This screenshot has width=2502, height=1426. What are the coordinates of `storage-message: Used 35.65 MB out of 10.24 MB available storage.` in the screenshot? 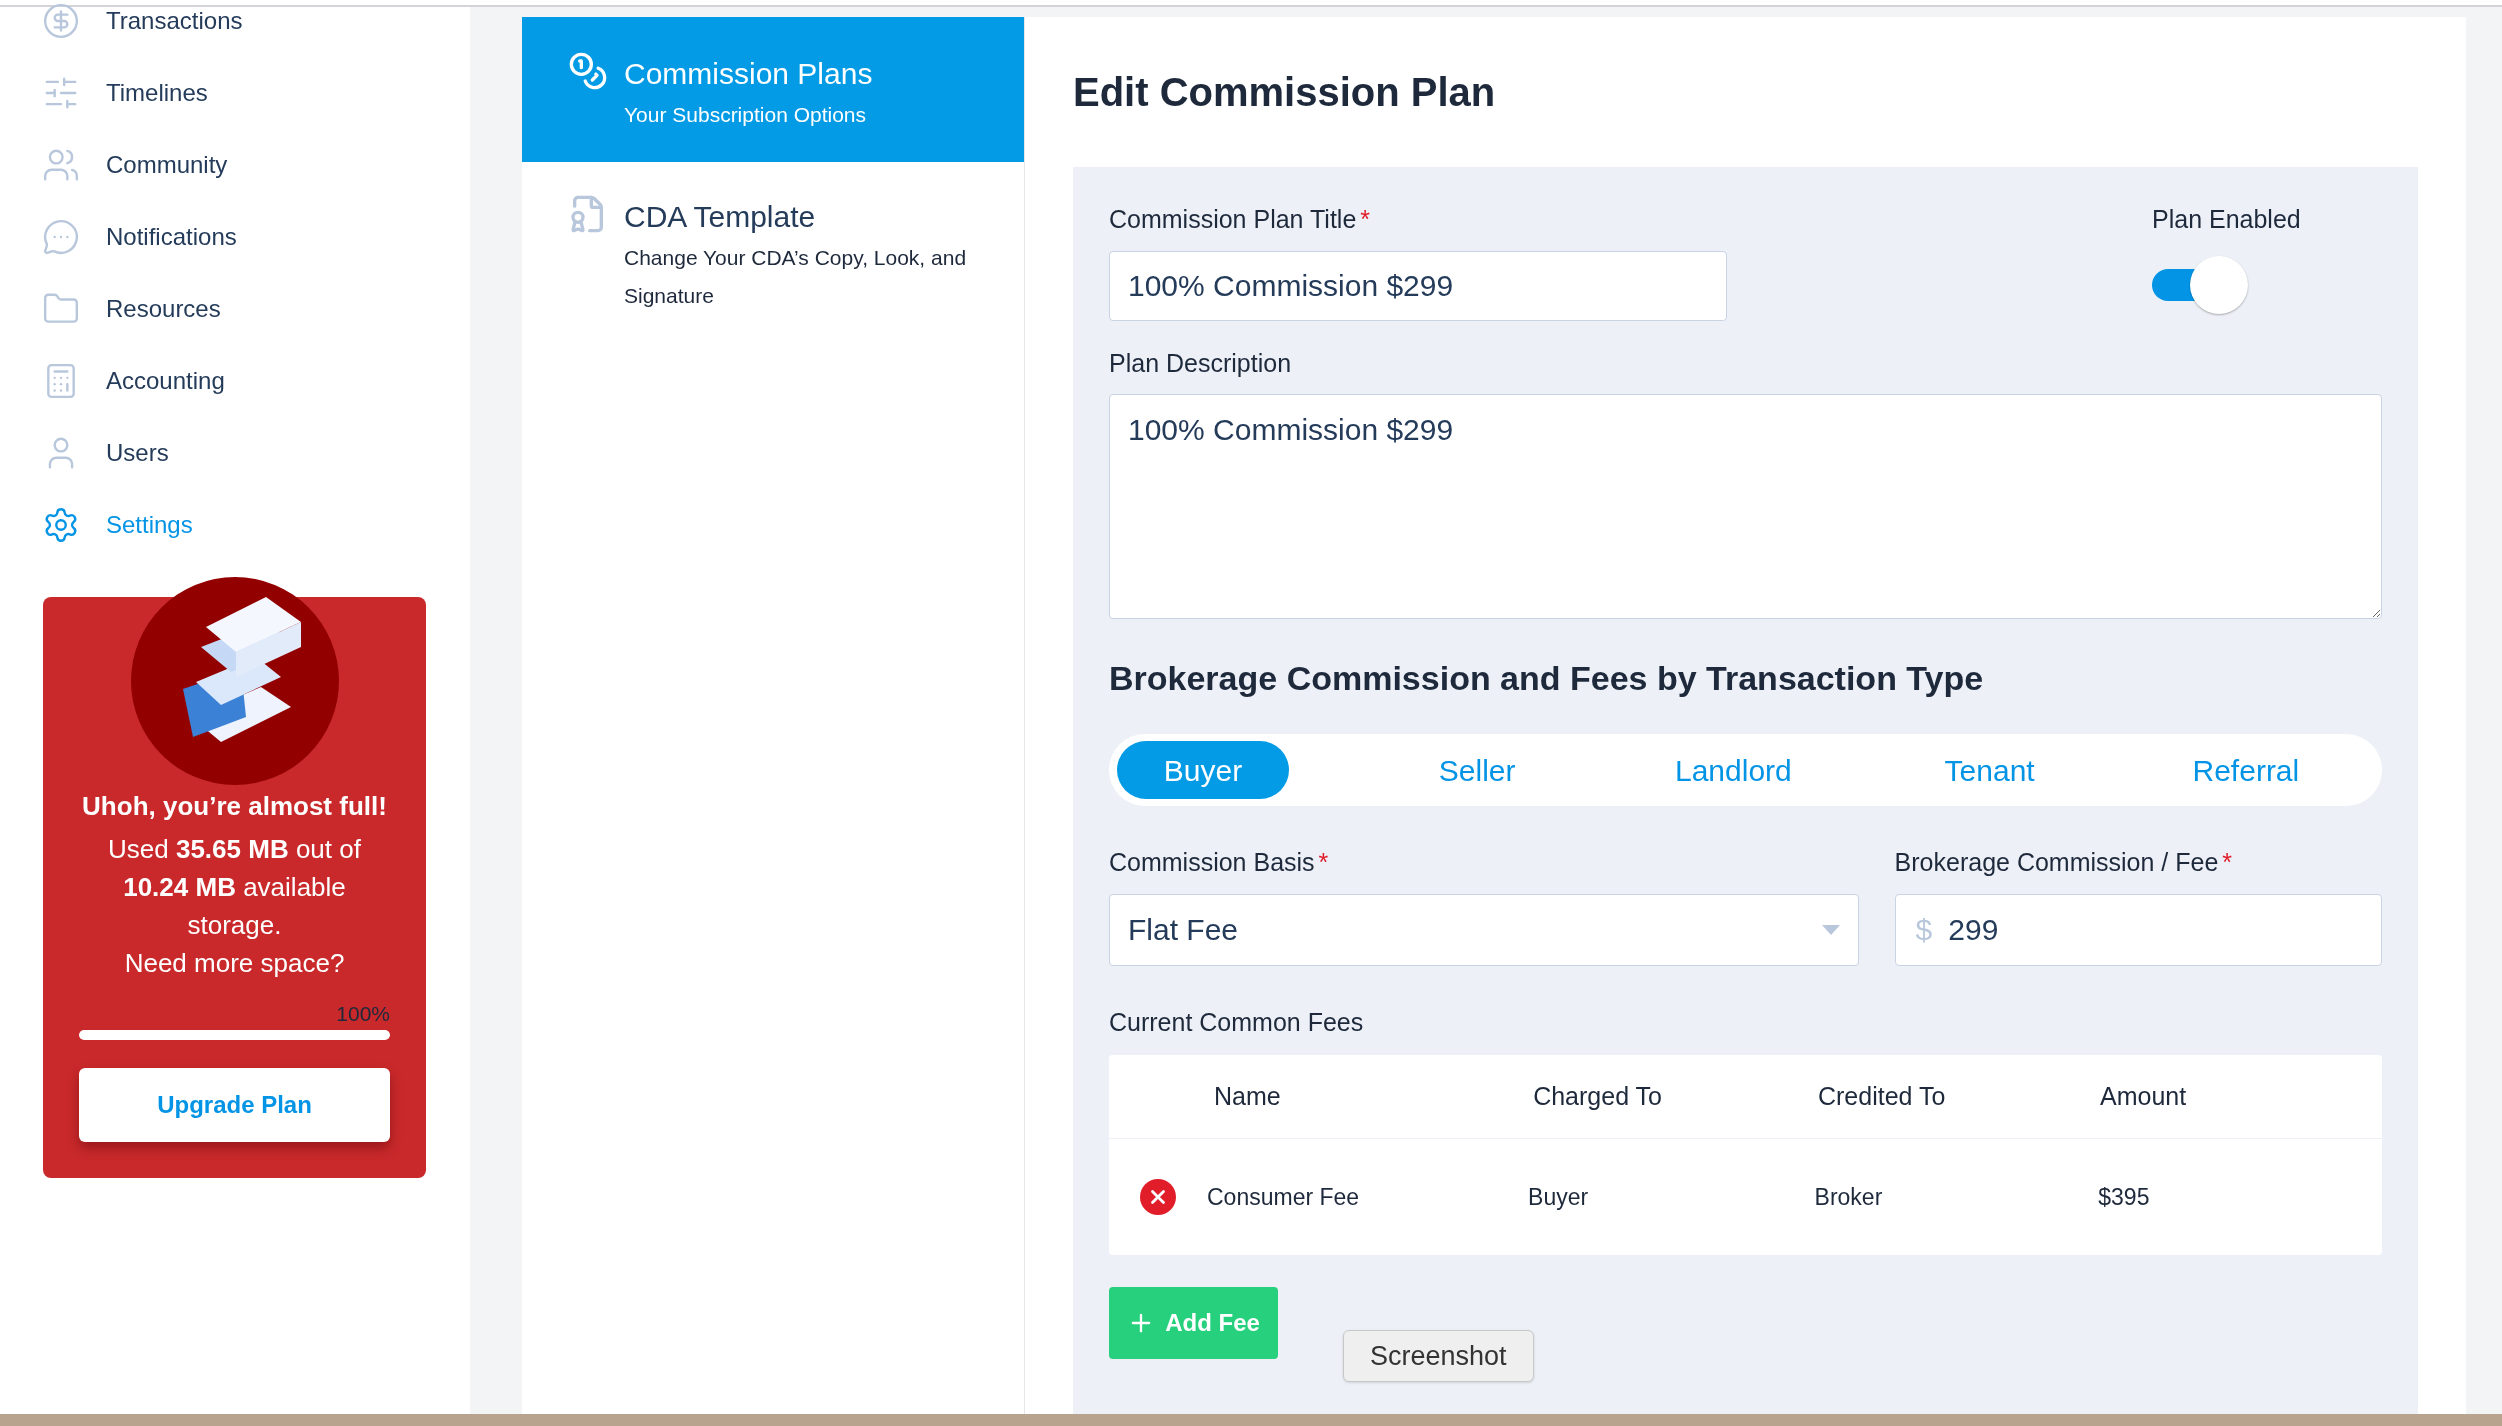 It's located at (234, 887).